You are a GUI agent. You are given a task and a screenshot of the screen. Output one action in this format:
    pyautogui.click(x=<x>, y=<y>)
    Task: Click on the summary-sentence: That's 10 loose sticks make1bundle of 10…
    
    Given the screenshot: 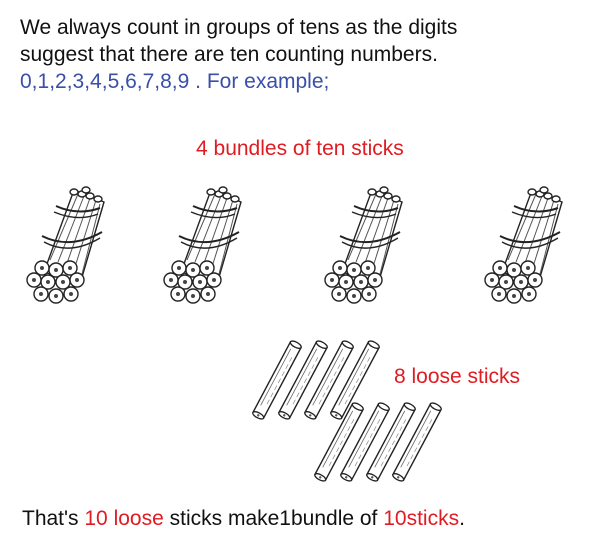 What is the action you would take?
    pyautogui.click(x=243, y=519)
    